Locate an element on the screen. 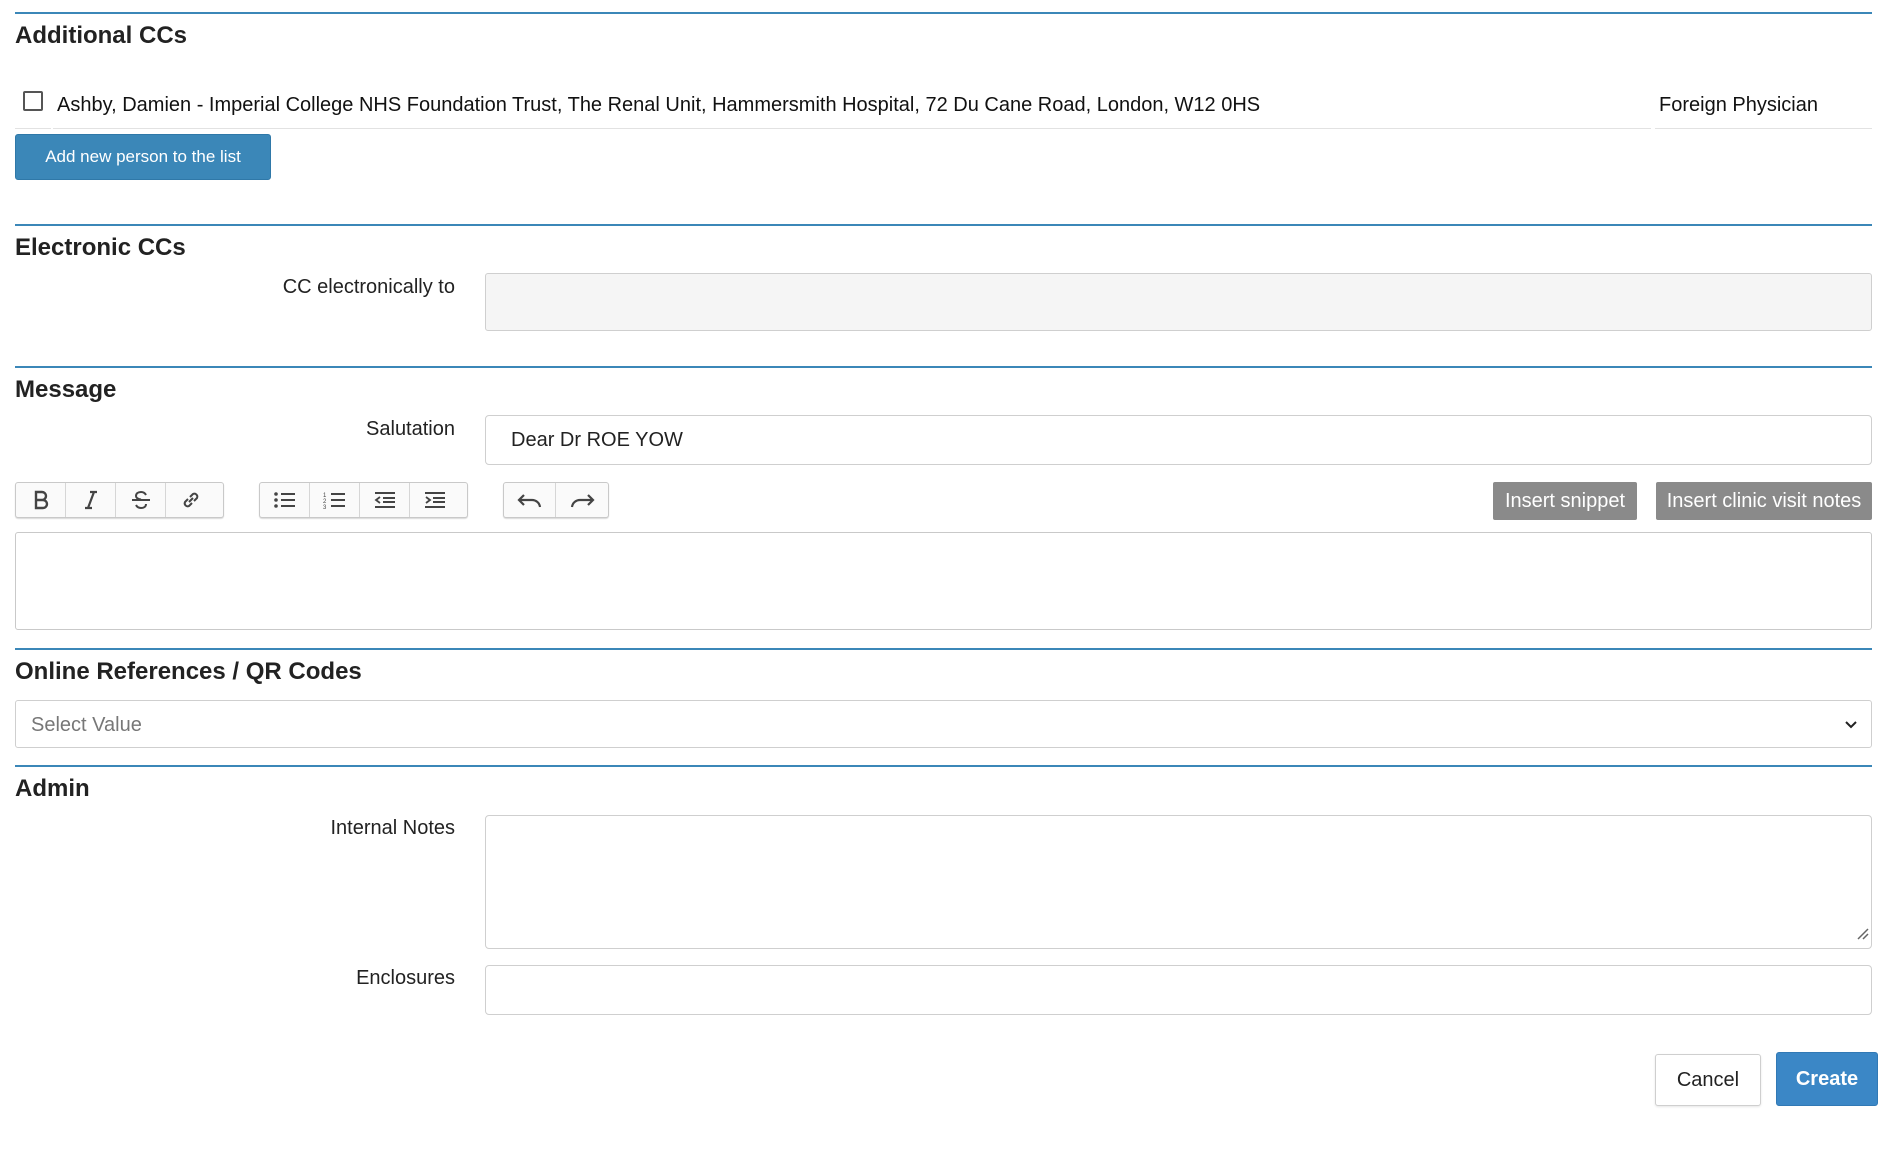 The width and height of the screenshot is (1890, 1158). list-toolbar-group: 123 is located at coordinates (363, 500).